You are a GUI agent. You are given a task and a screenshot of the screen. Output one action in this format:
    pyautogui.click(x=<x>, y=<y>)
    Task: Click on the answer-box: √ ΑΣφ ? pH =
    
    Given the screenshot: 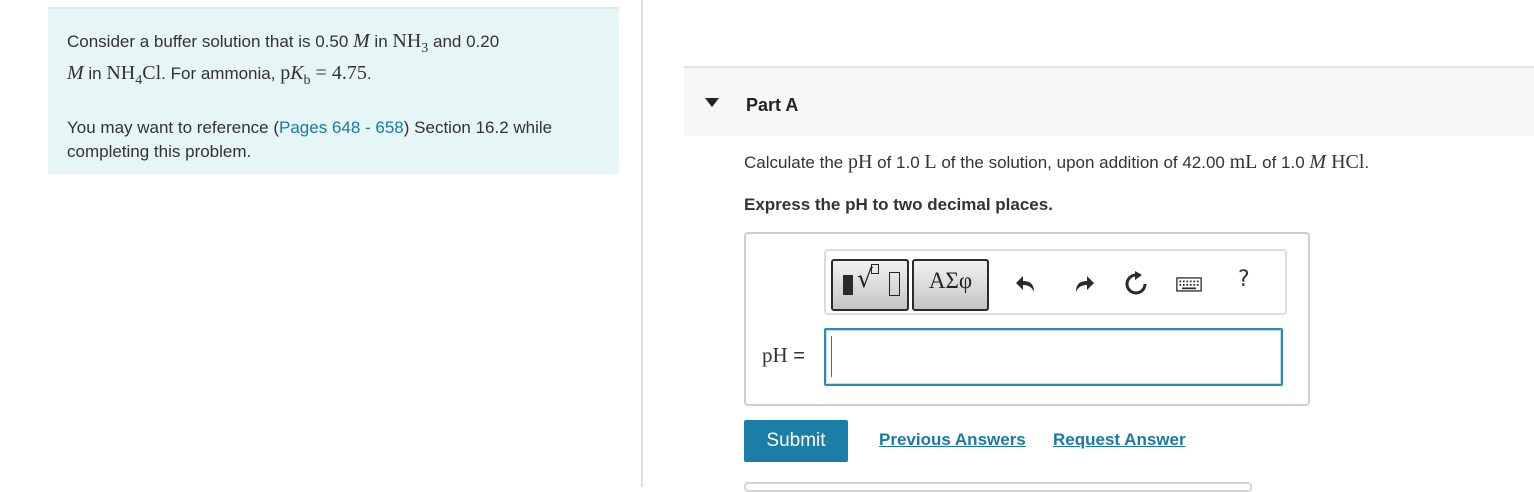 What is the action you would take?
    pyautogui.click(x=1027, y=319)
    